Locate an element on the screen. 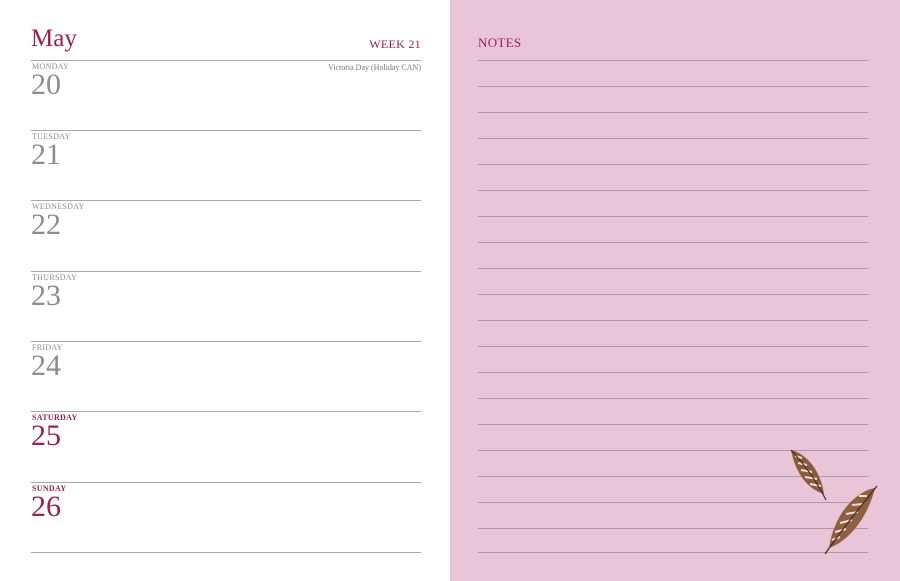 This screenshot has width=900, height=581. day-number: 26 is located at coordinates (46, 506).